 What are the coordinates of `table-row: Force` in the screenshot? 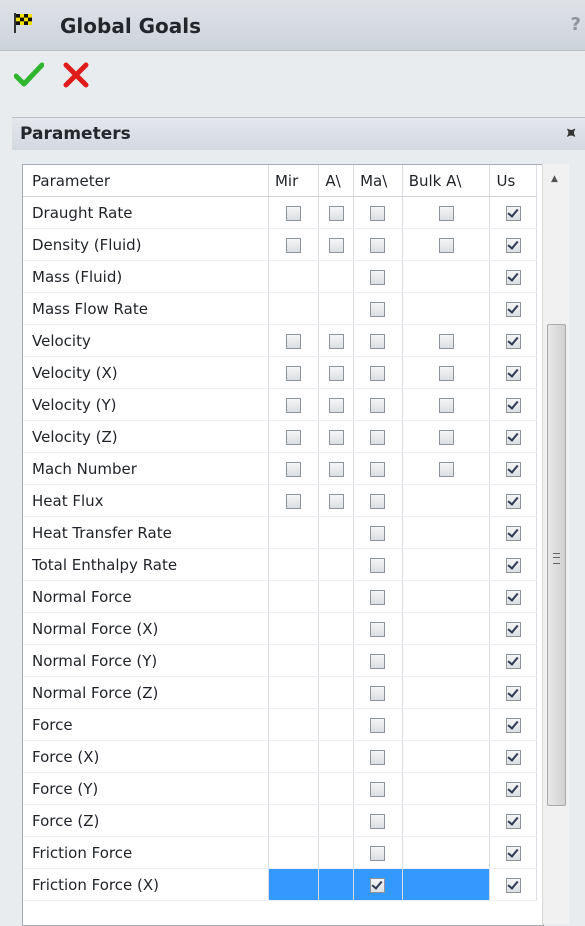 It's located at (280, 724).